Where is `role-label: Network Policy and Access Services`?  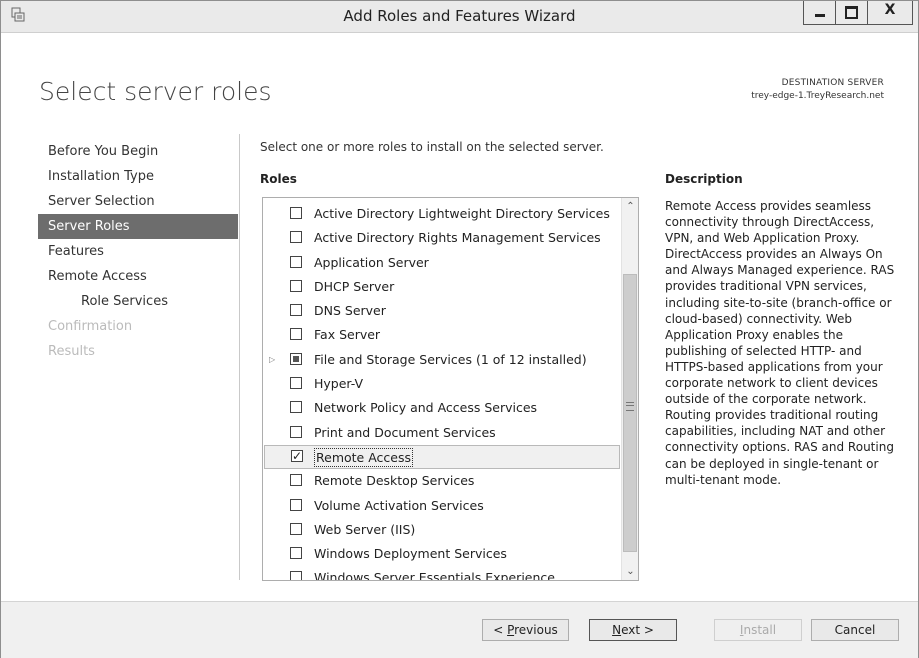
role-label: Network Policy and Access Services is located at coordinates (426, 408).